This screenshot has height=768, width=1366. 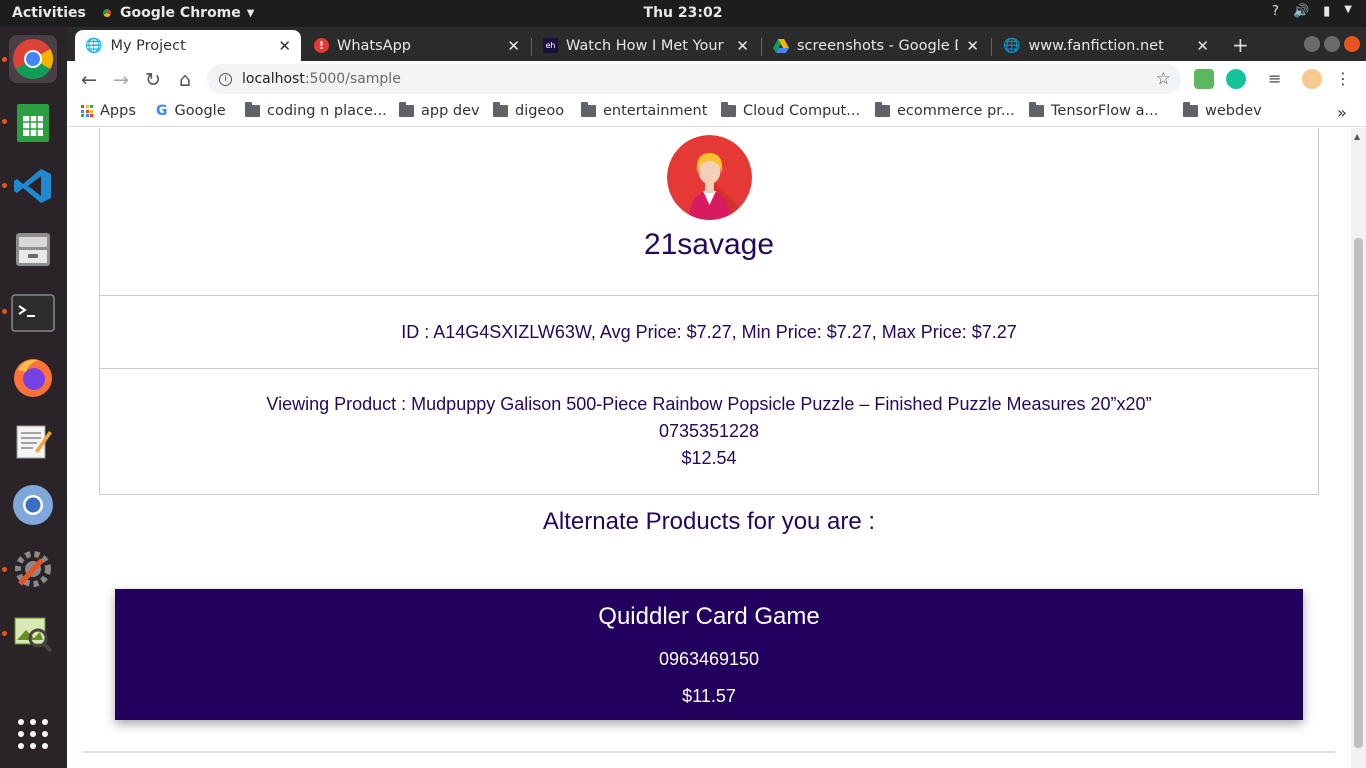 What do you see at coordinates (33, 249) in the screenshot?
I see `dock-files` at bounding box center [33, 249].